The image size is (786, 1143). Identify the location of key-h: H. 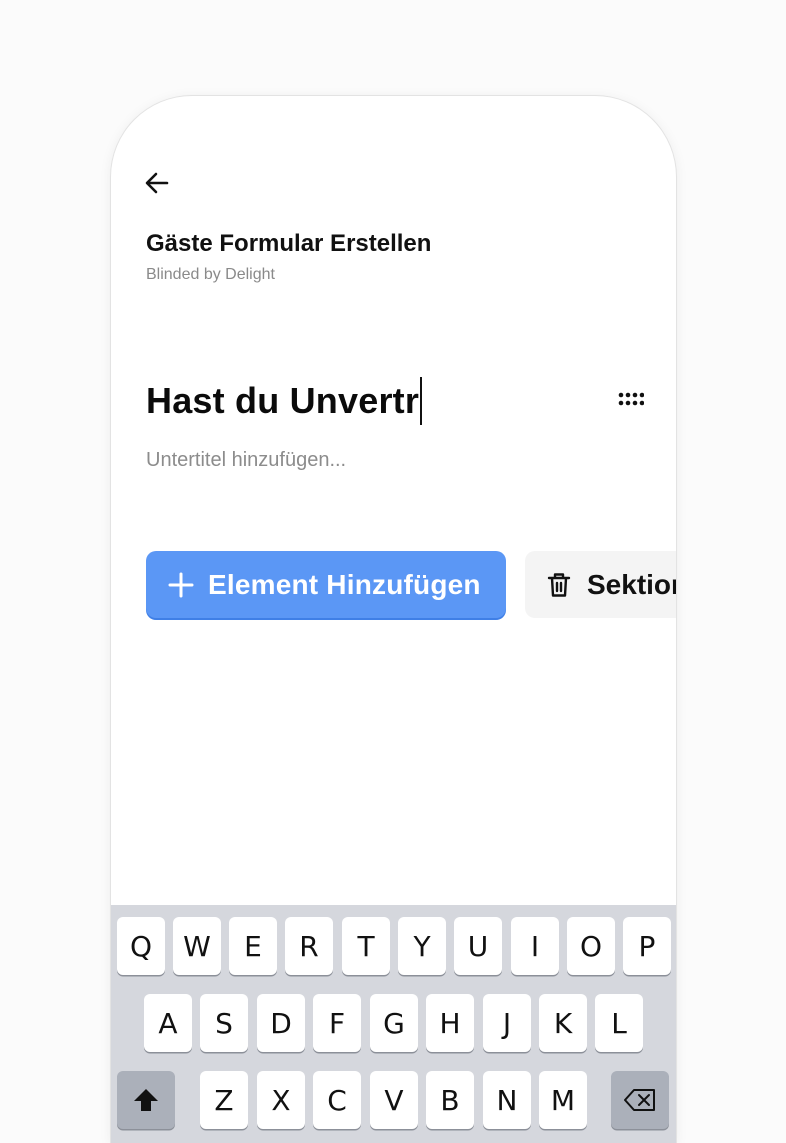
(450, 1023).